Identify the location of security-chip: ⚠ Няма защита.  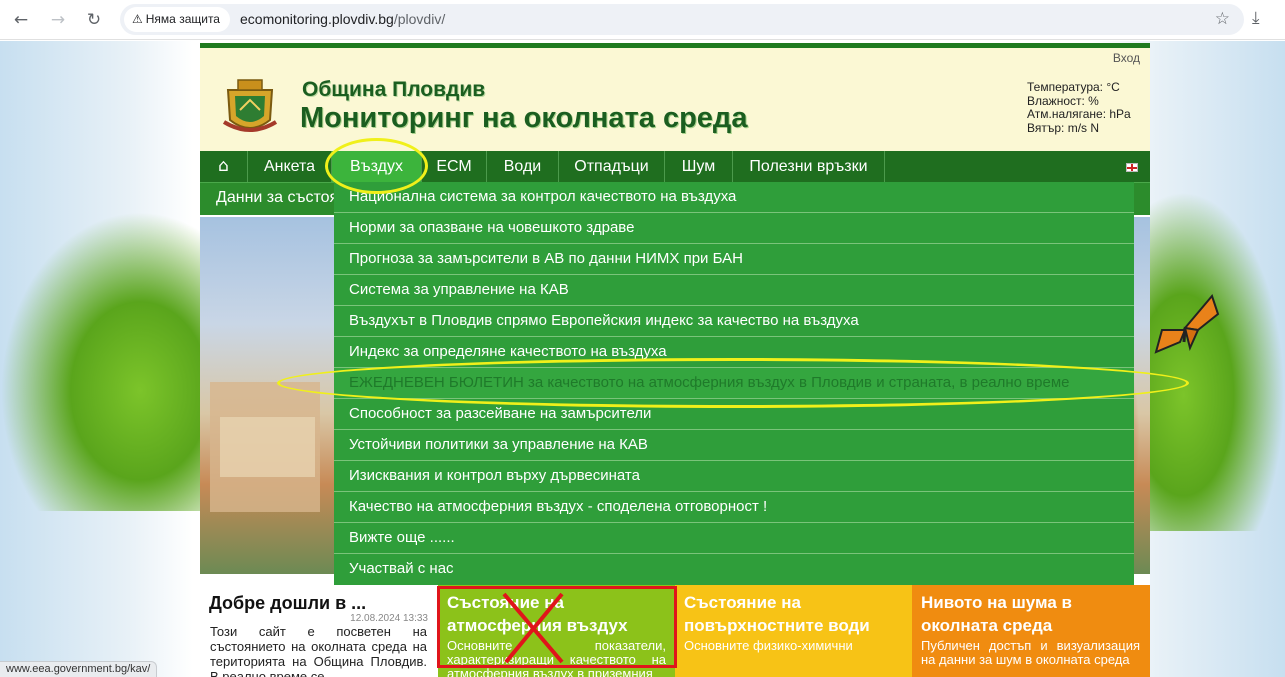
(177, 19).